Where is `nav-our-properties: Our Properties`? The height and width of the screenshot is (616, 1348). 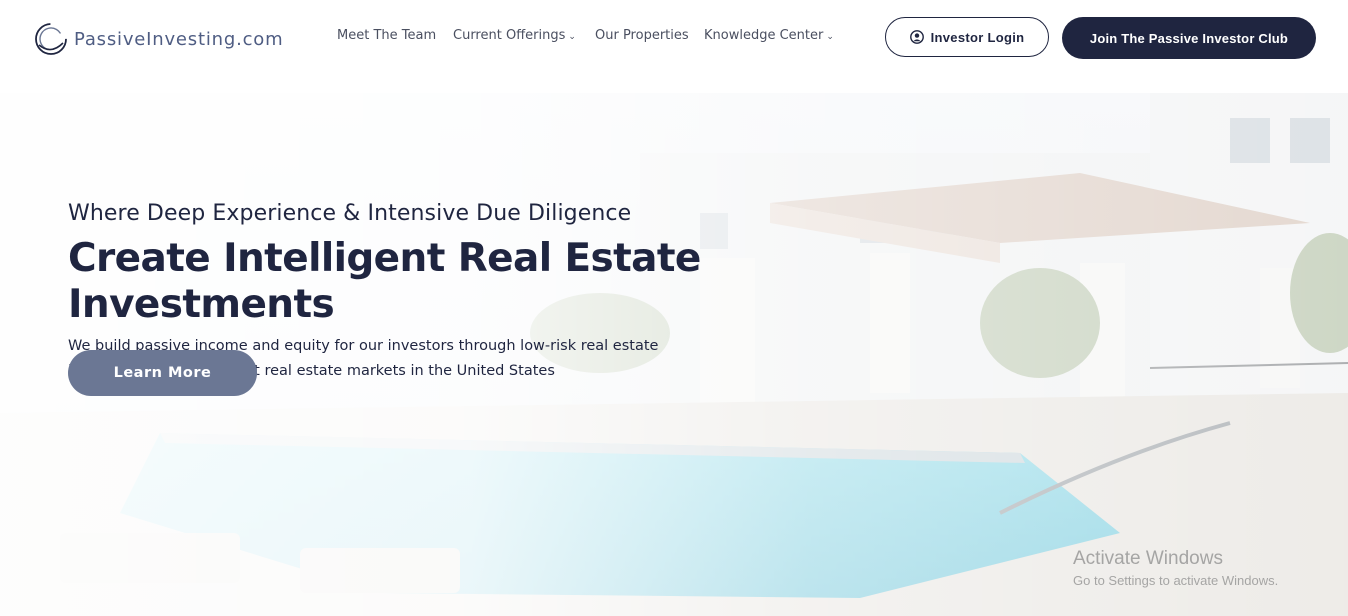
nav-our-properties: Our Properties is located at coordinates (642, 35).